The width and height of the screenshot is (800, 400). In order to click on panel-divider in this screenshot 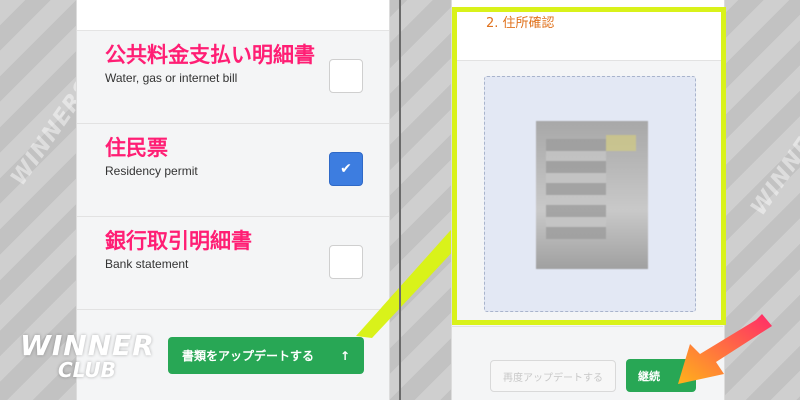, I will do `click(400, 200)`.